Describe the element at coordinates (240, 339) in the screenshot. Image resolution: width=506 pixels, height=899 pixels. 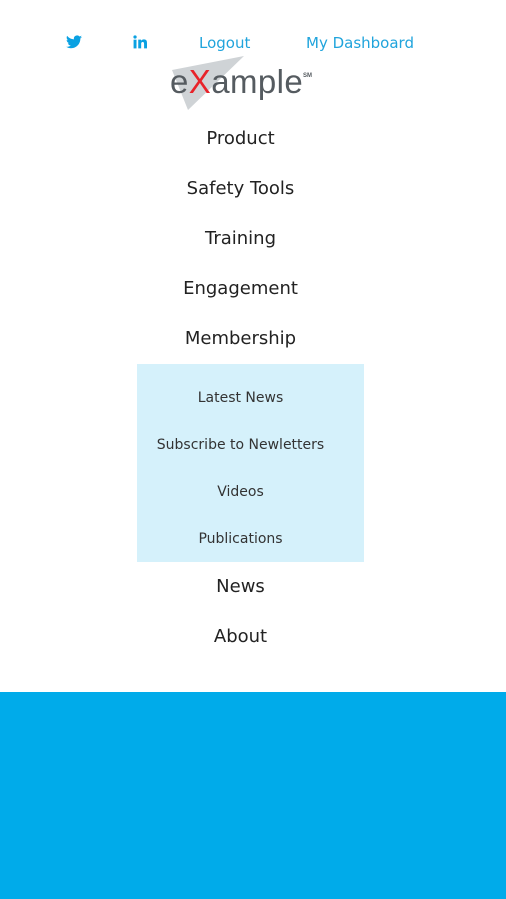
I see `nav-item-membership: Membership` at that location.